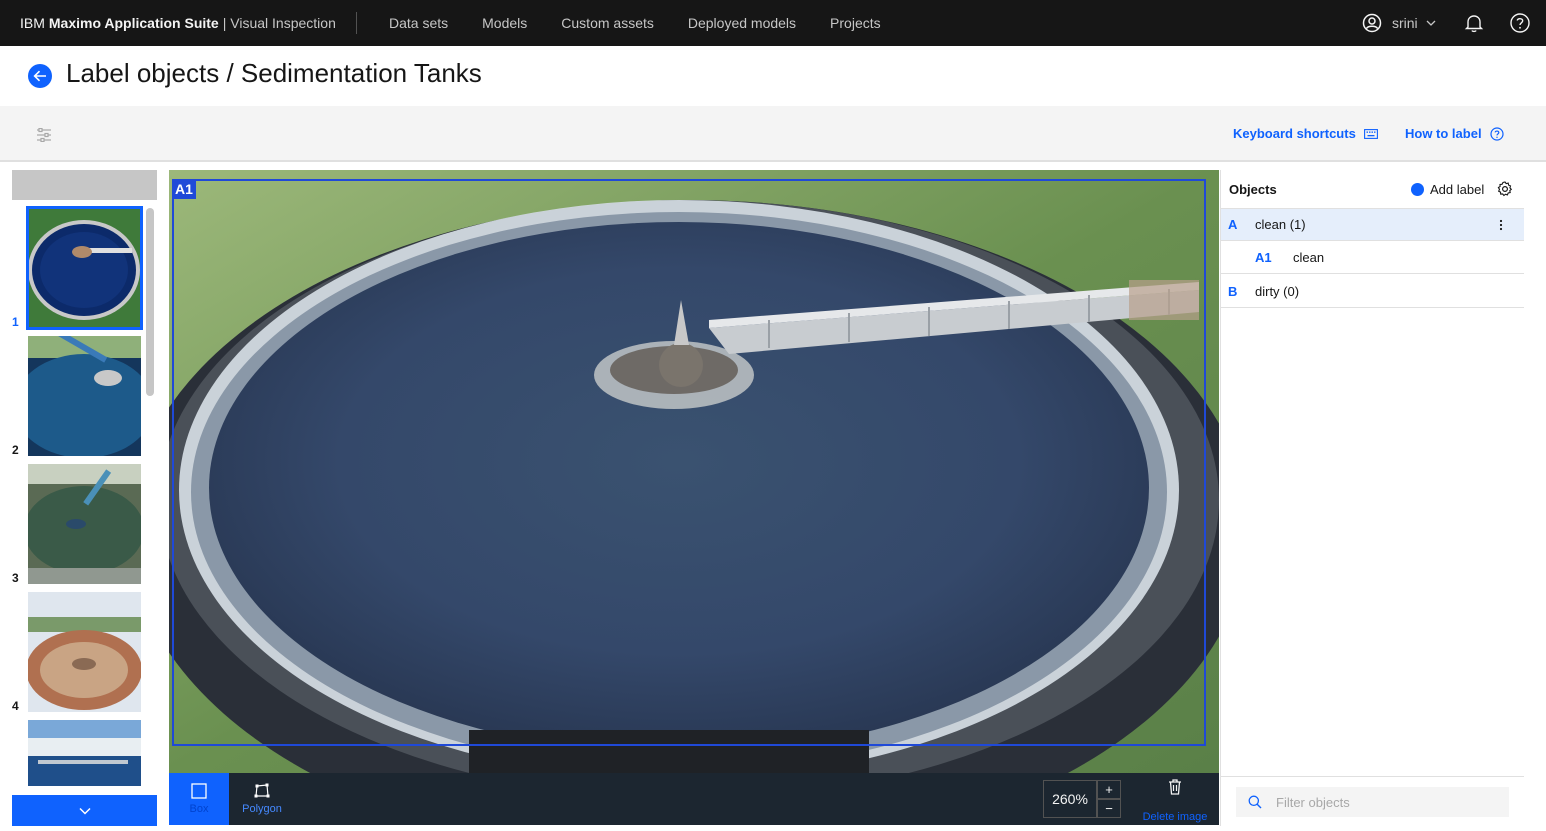 Image resolution: width=1546 pixels, height=831 pixels. Describe the element at coordinates (1474, 23) in the screenshot. I see `notification-bell-icon` at that location.